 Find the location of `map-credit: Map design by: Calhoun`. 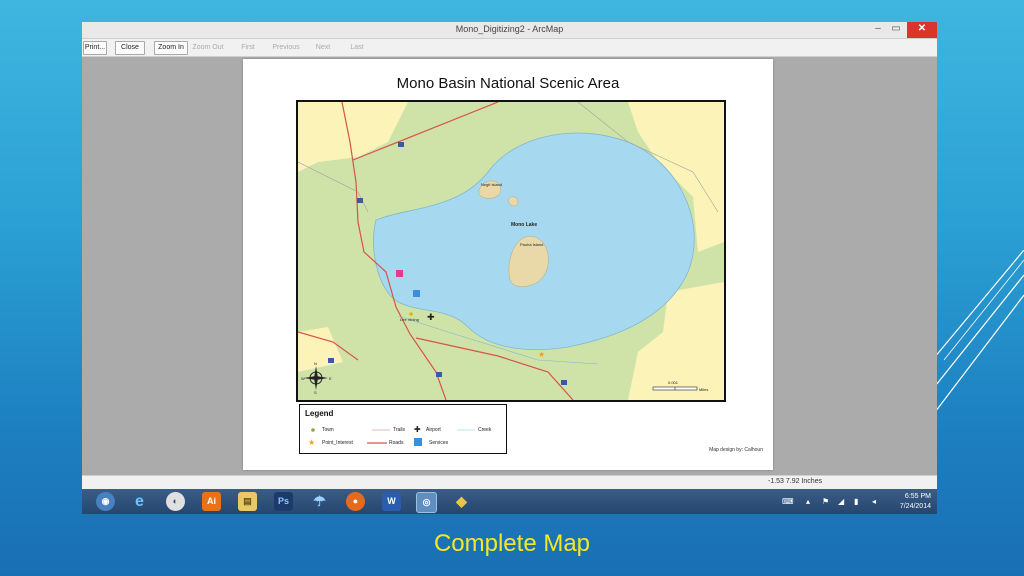

map-credit: Map design by: Calhoun is located at coordinates (736, 450).